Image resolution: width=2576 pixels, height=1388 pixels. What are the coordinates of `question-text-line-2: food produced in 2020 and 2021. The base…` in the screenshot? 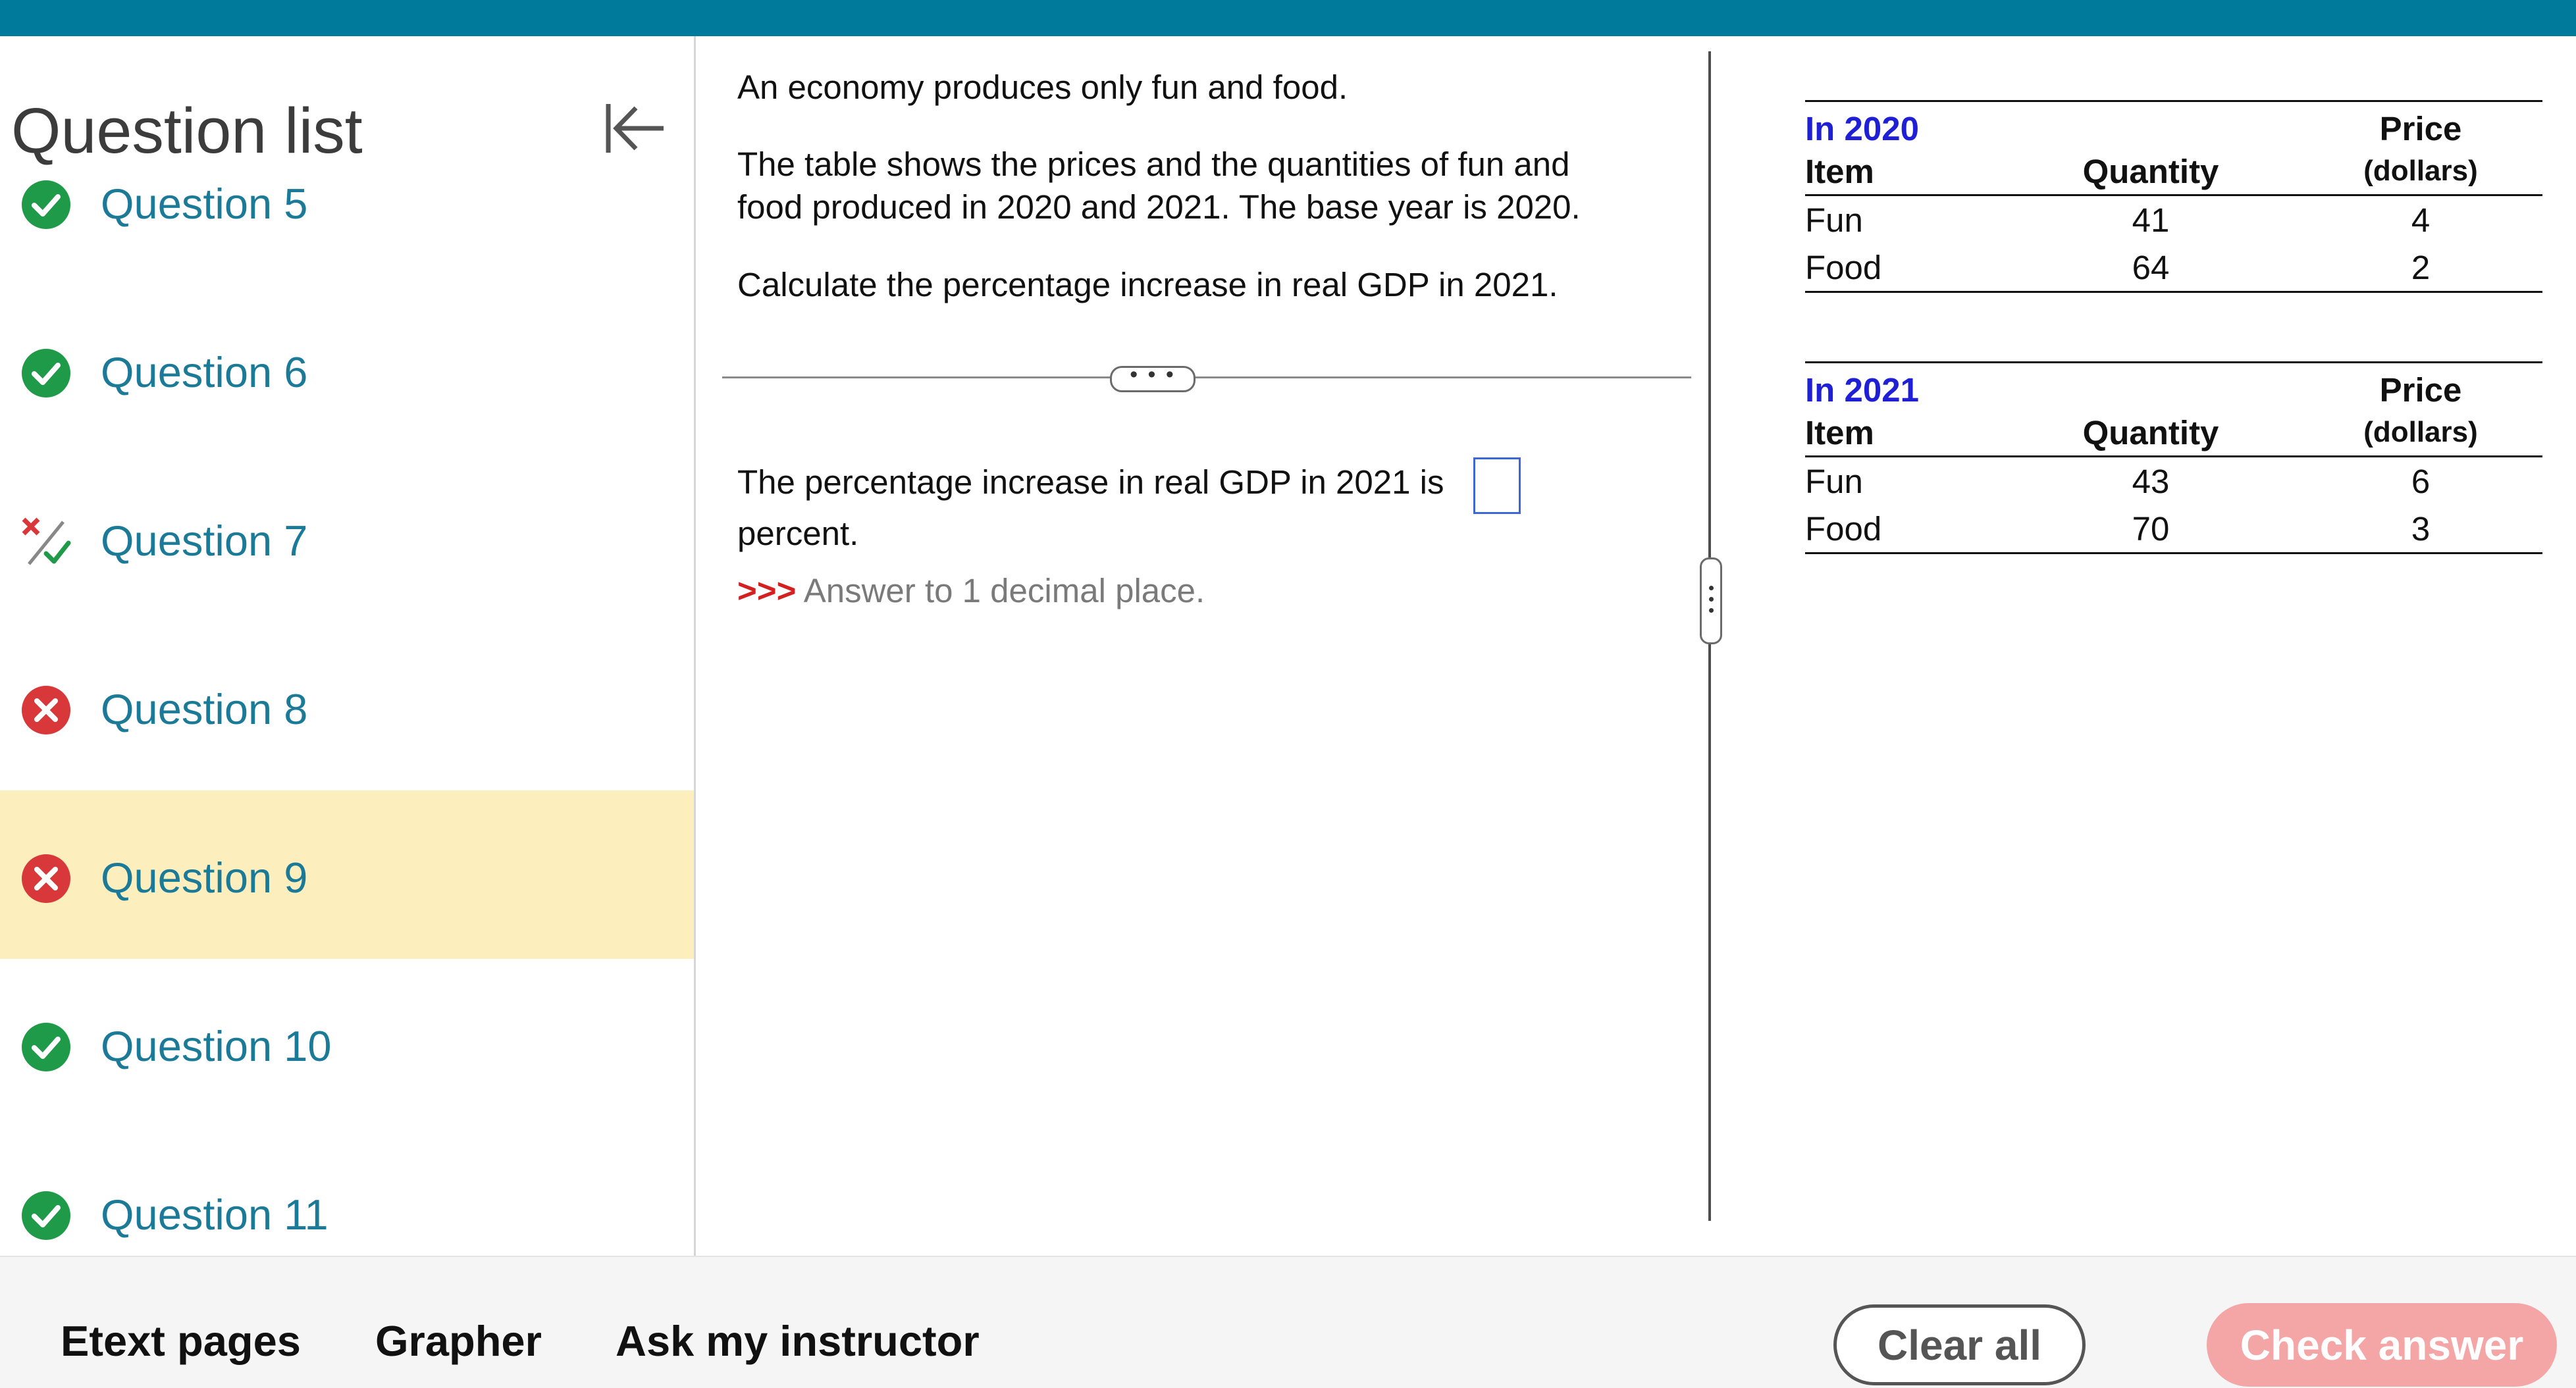 It's located at (1159, 207).